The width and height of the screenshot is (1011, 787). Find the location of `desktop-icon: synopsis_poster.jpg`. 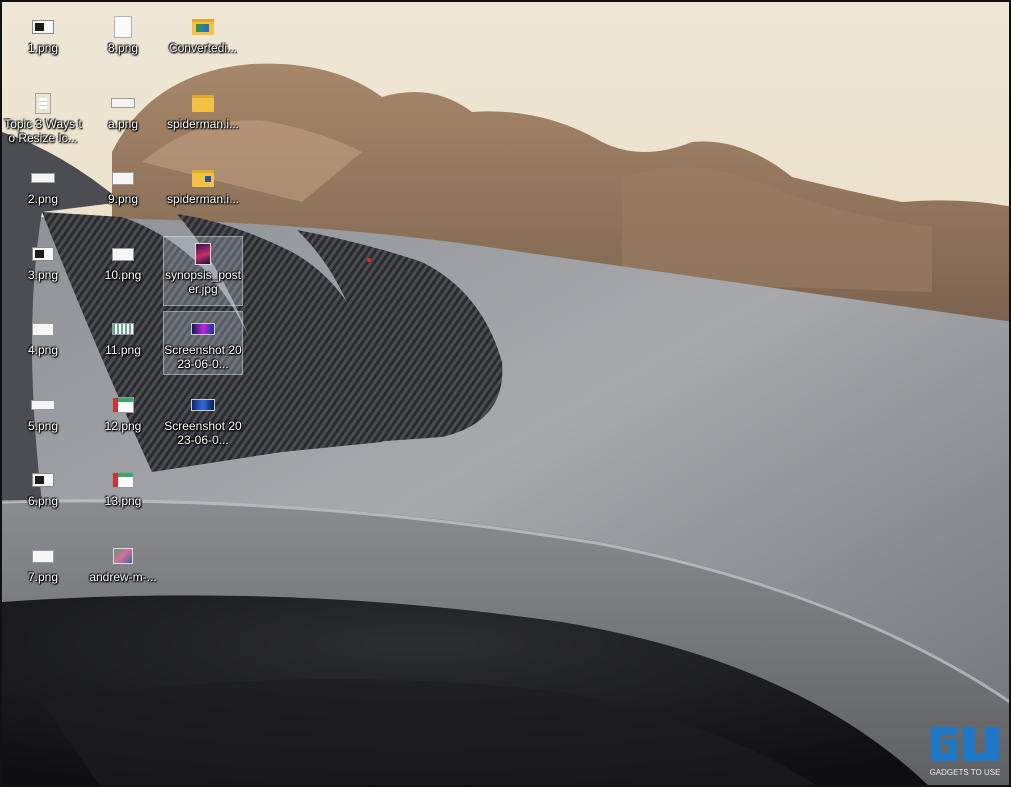

desktop-icon: synopsis_poster.jpg is located at coordinates (203, 271).